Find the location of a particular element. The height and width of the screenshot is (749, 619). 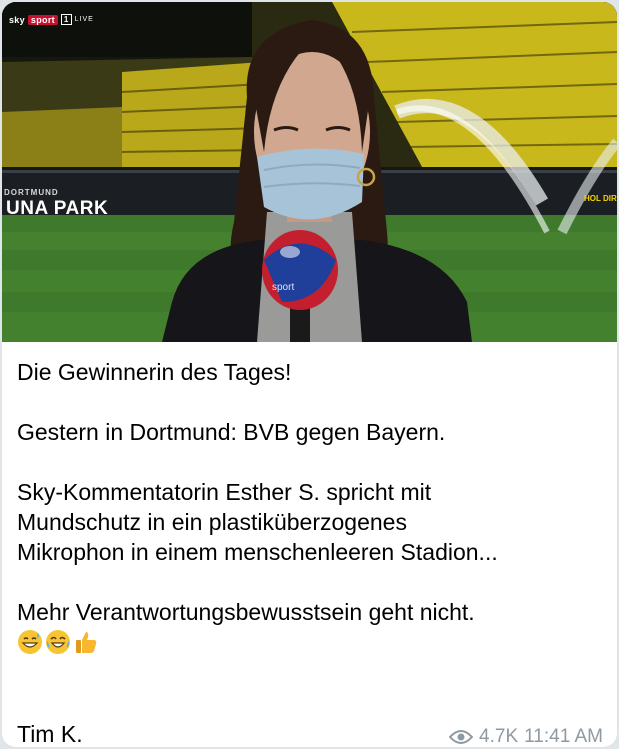

message-line: Gestern in Dortmund: BVB gegen Bayern. is located at coordinates (231, 432).